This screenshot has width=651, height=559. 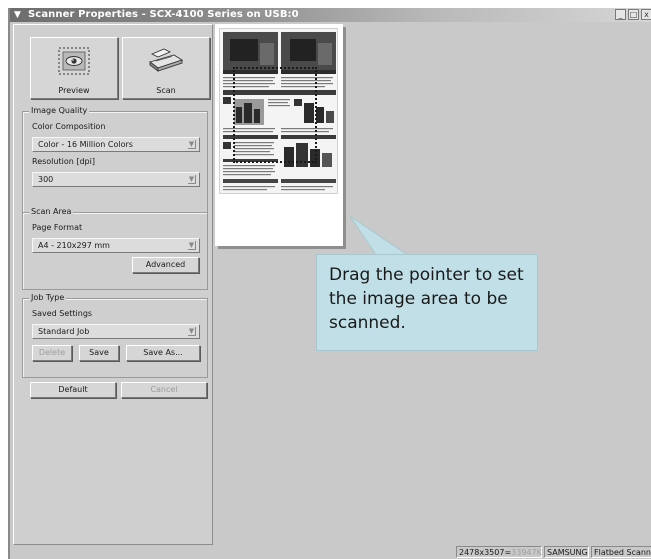 I want to click on preview-button: Preview, so click(x=74, y=68).